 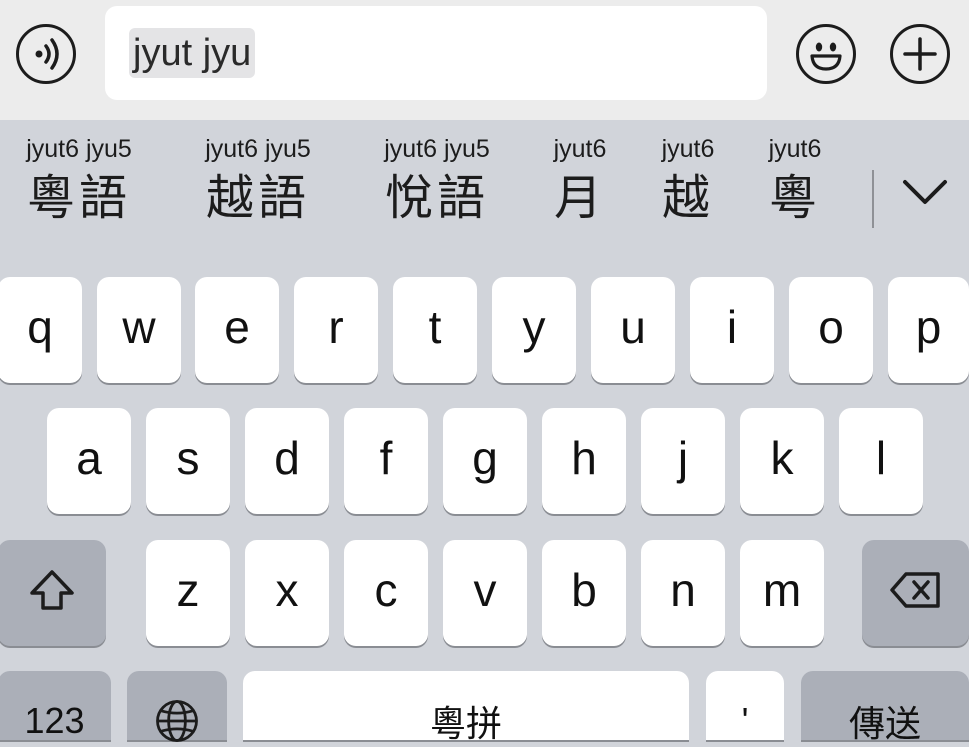 I want to click on backspace-icon, so click(x=914, y=590).